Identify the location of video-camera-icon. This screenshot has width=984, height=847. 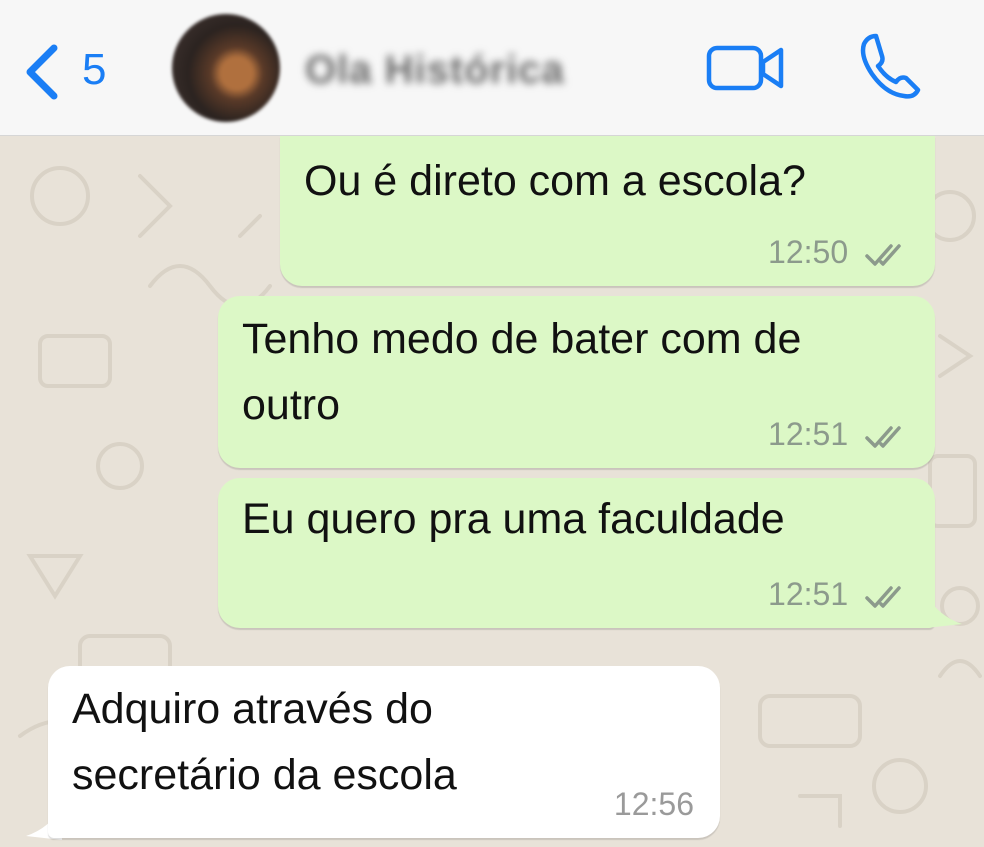
(745, 68).